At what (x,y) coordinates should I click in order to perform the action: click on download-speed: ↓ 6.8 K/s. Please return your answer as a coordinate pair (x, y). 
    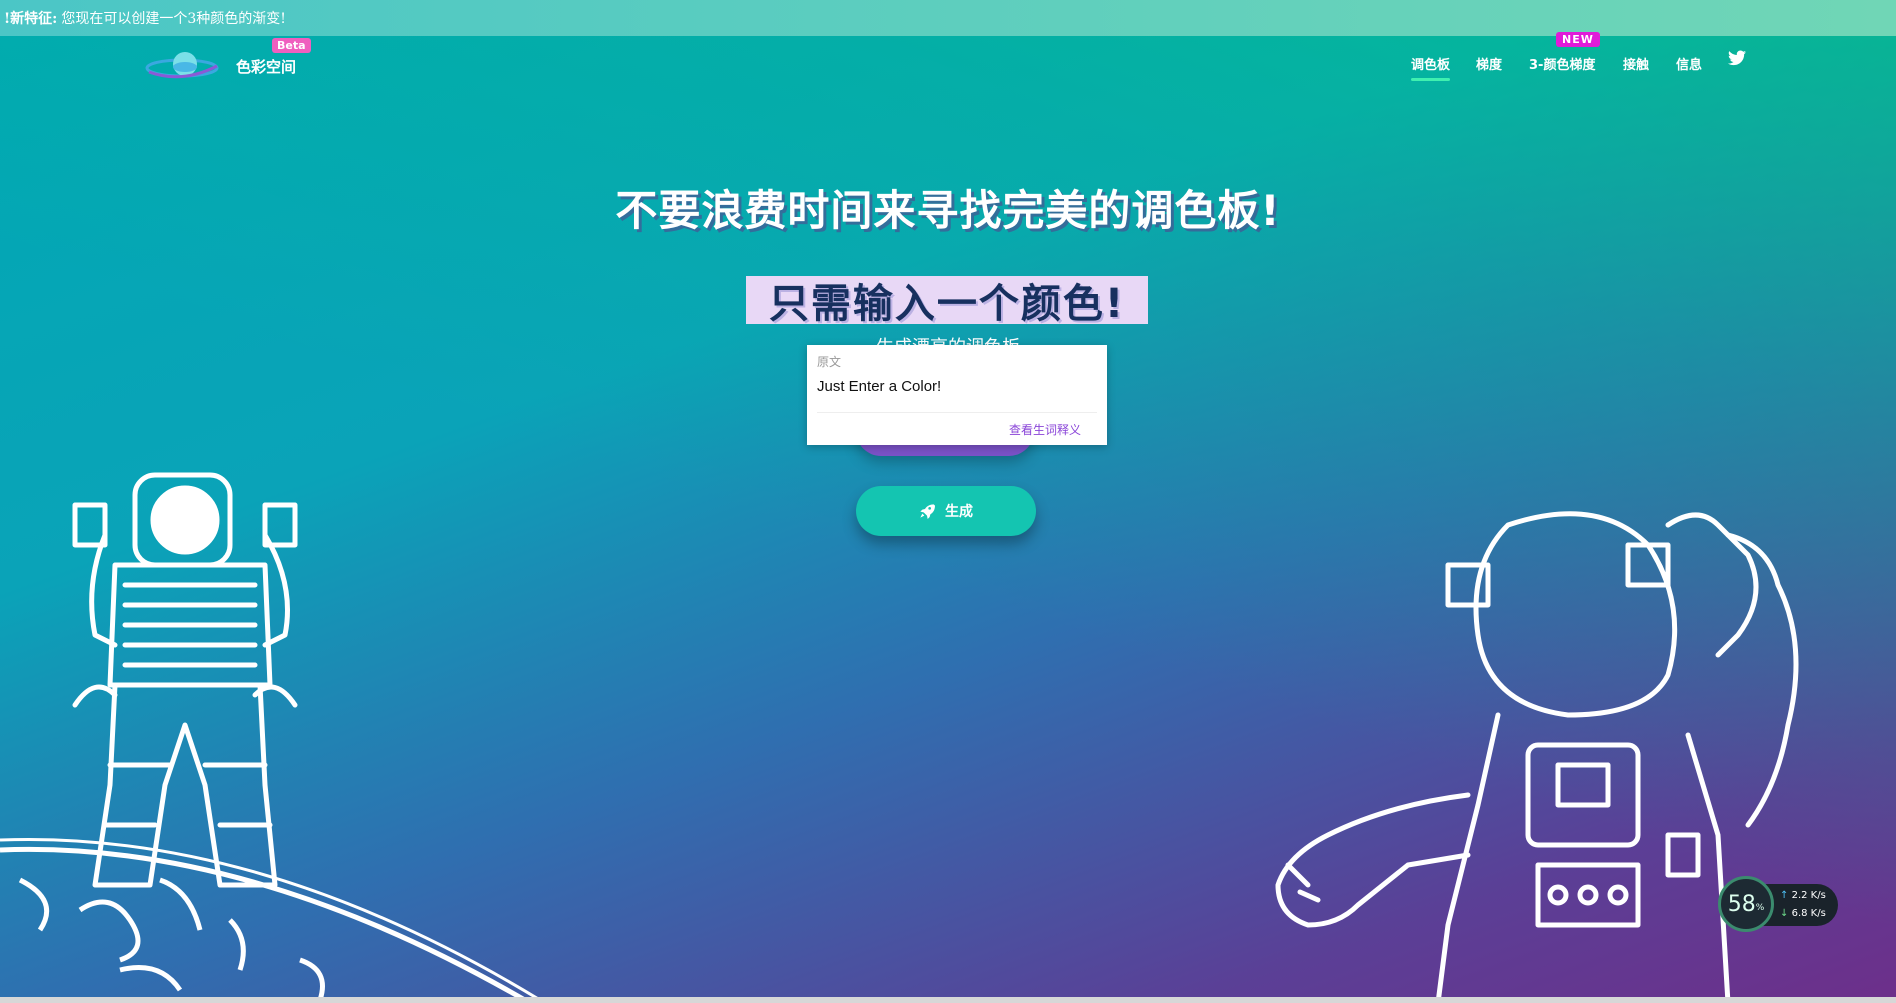
    Looking at the image, I should click on (1803, 913).